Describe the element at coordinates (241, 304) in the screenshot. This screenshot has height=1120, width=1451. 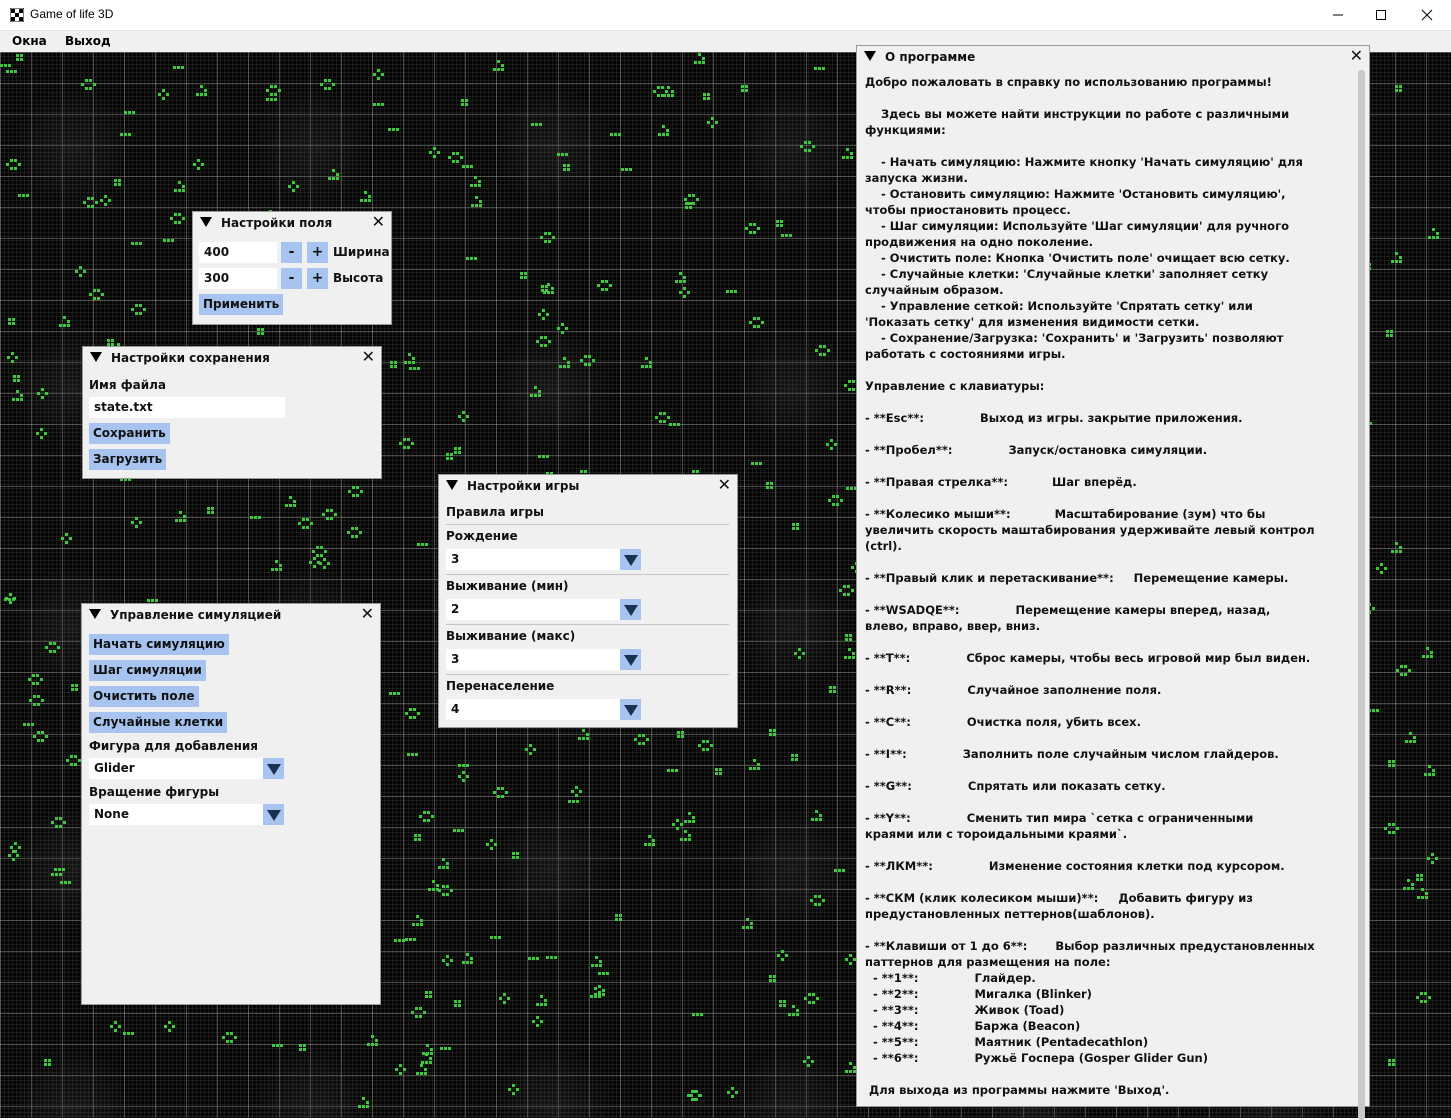
I see `apply-button: Применить` at that location.